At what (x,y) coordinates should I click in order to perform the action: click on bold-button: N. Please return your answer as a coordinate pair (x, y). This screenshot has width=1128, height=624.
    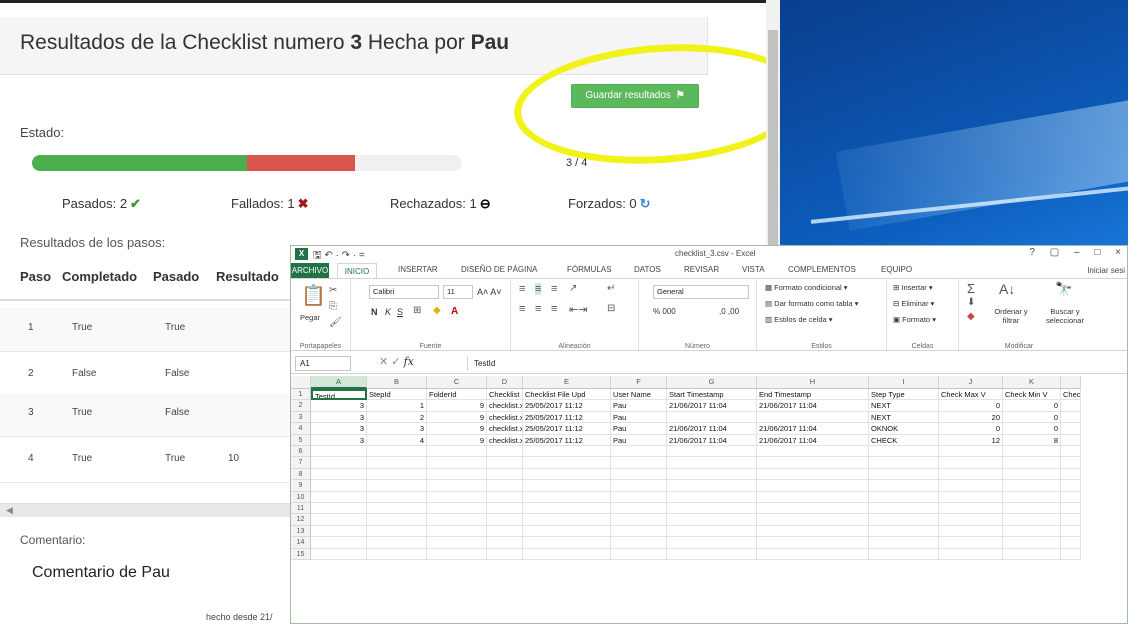
    Looking at the image, I should click on (374, 312).